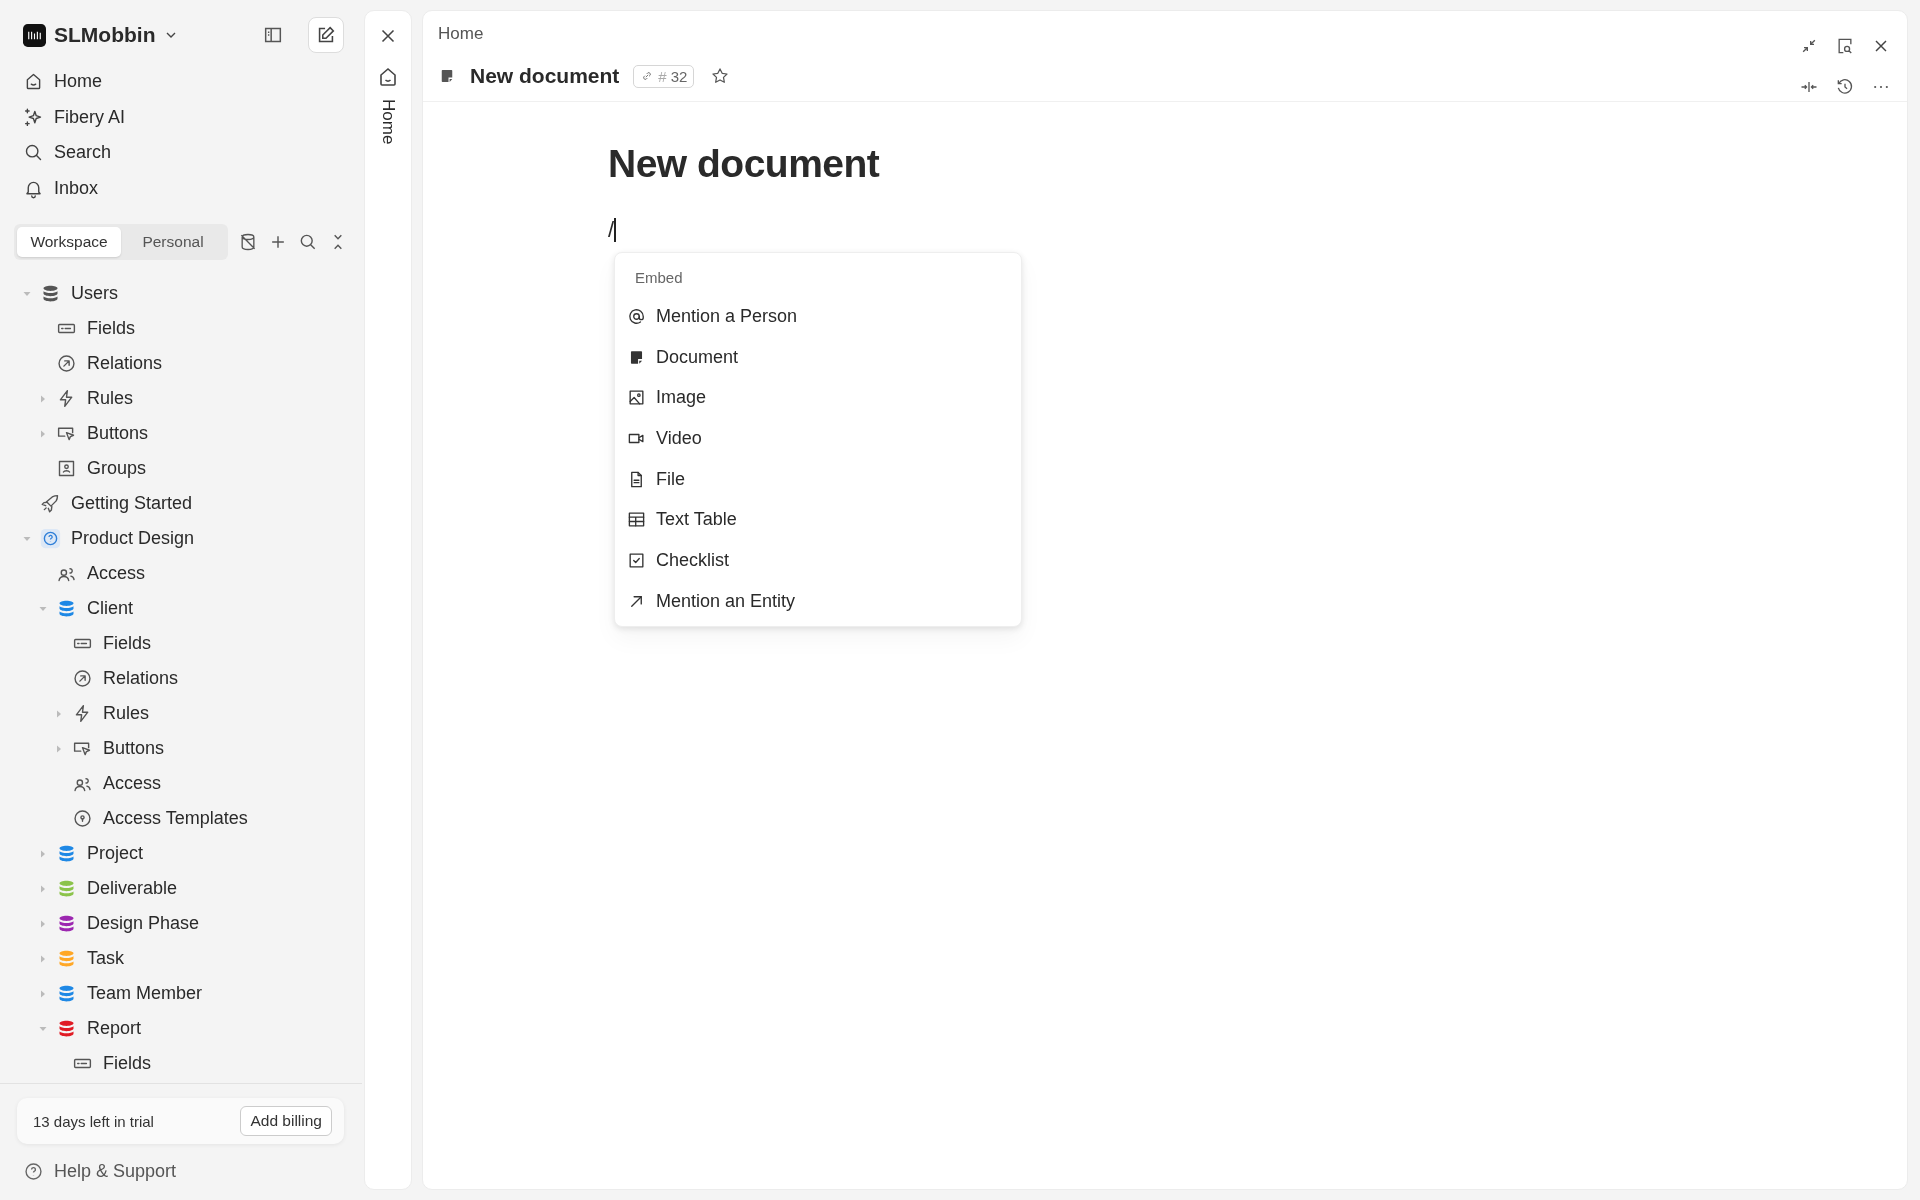 The image size is (1920, 1200). What do you see at coordinates (181, 82) in the screenshot?
I see `nav-item: Home` at bounding box center [181, 82].